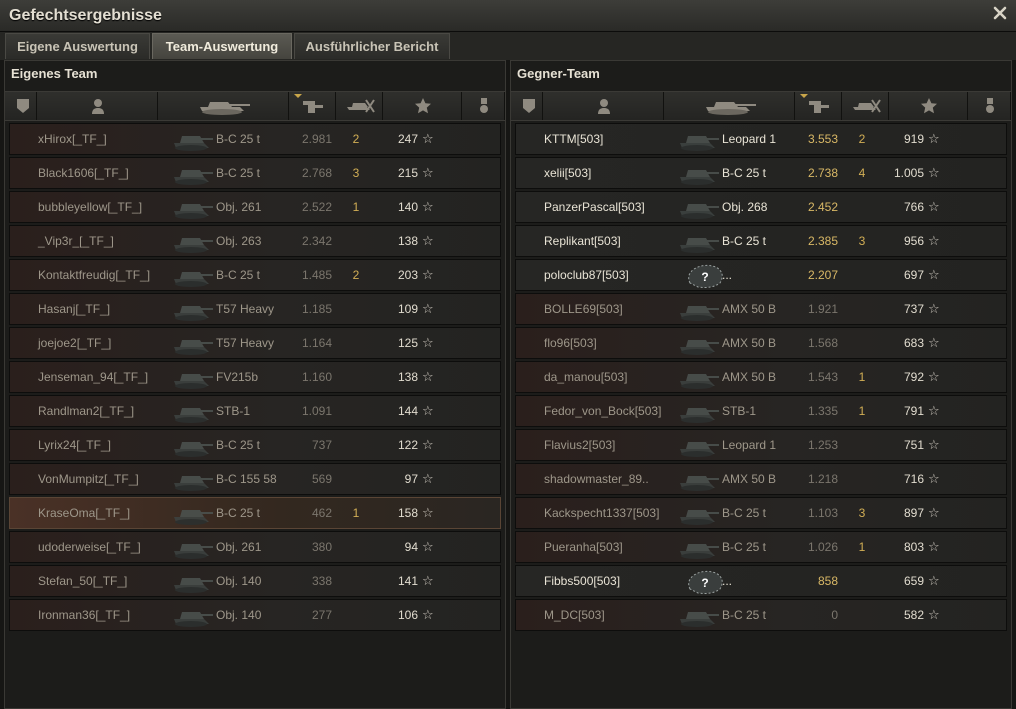 This screenshot has width=1016, height=709. Describe the element at coordinates (255, 615) in the screenshot. I see `table-row: Ironman36[_TF_] Obj. 140 277 106 ☆` at that location.